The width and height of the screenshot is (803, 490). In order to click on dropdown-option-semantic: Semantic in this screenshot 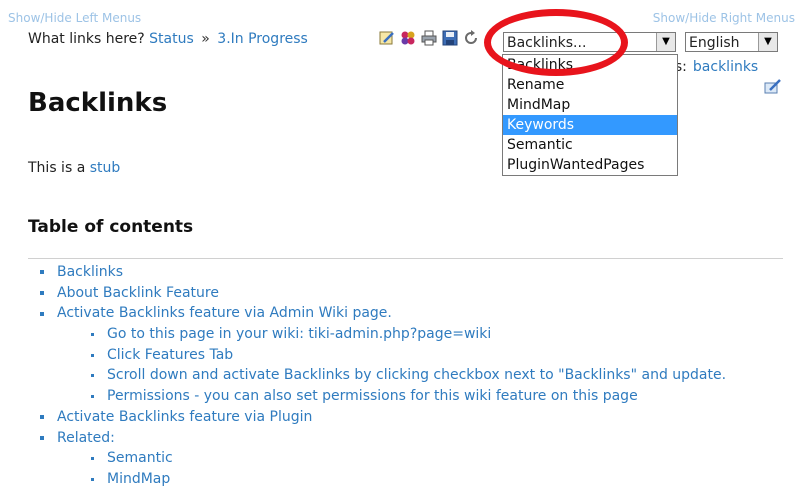, I will do `click(590, 145)`.